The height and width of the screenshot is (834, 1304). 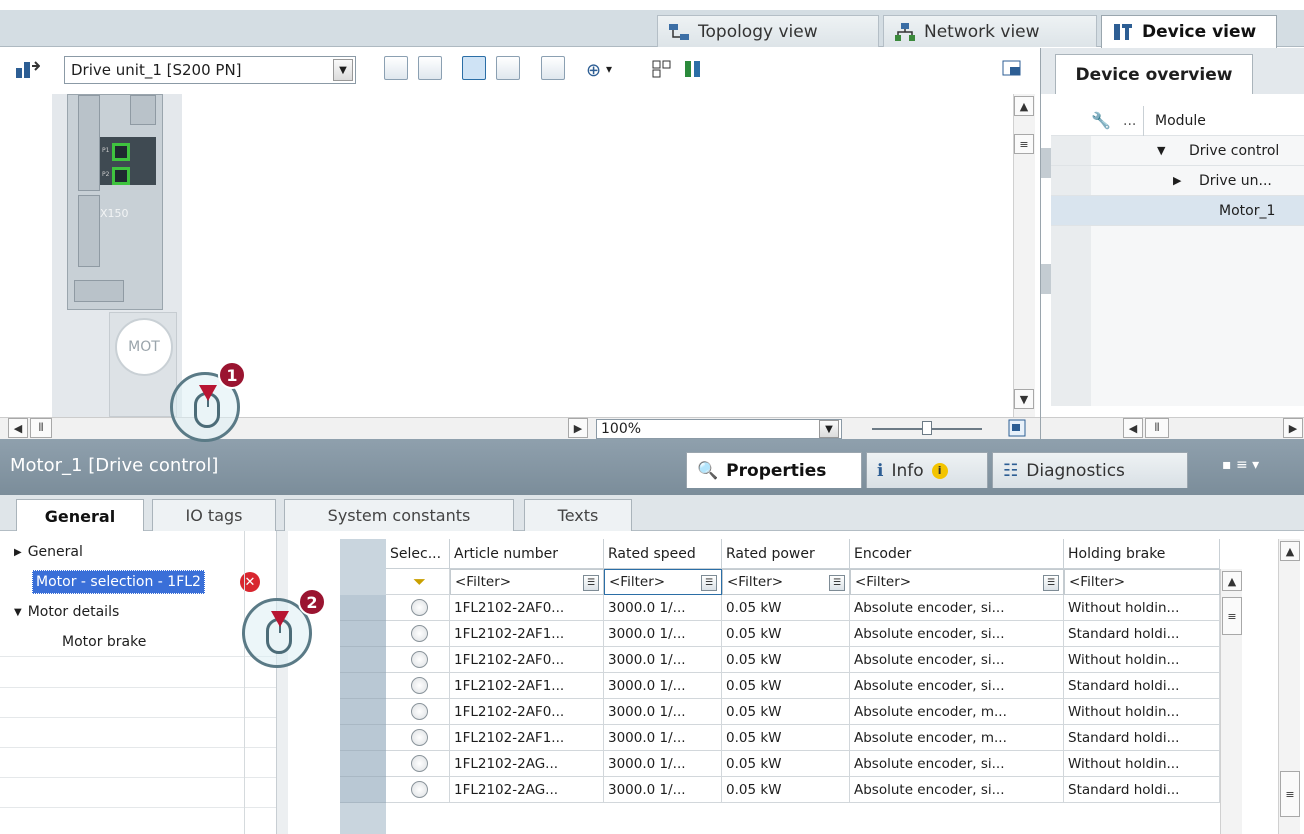 What do you see at coordinates (419, 582) in the screenshot?
I see `filter-icon: ⏷` at bounding box center [419, 582].